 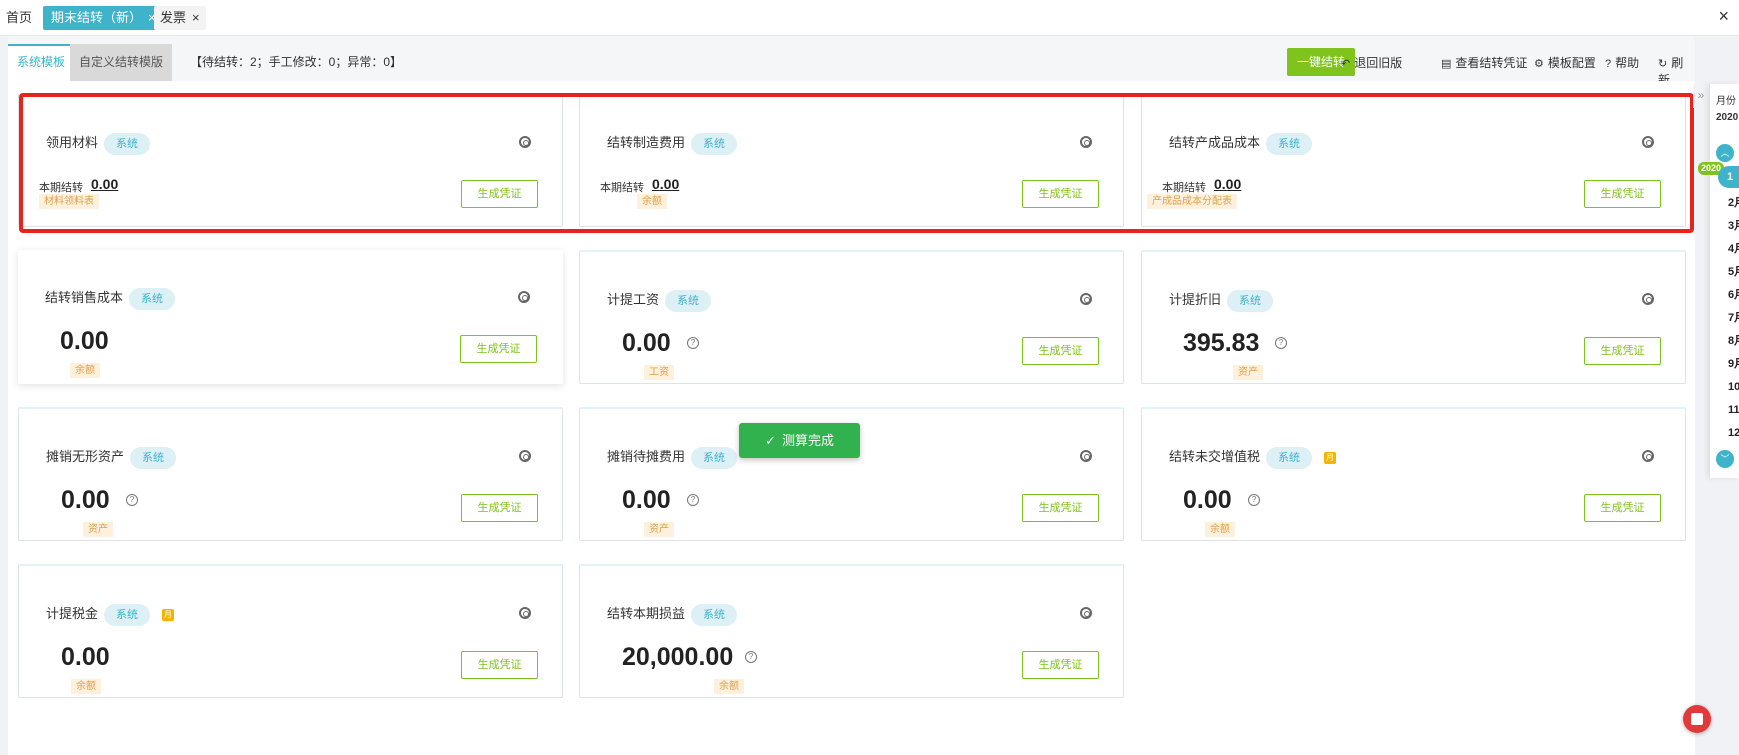 What do you see at coordinates (1221, 343) in the screenshot?
I see `amount-value: 395.83` at bounding box center [1221, 343].